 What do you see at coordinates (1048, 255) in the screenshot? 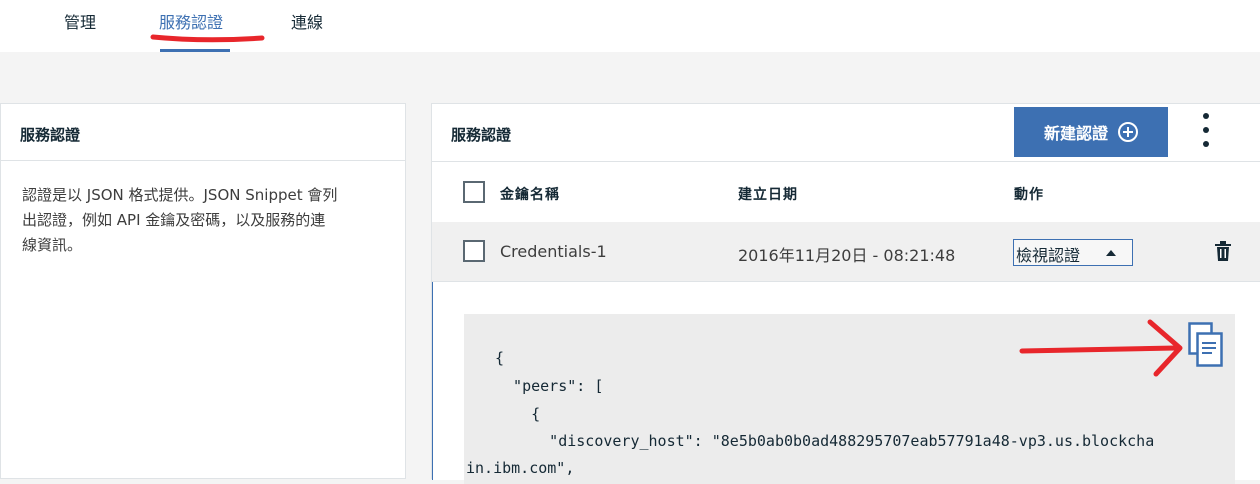
I see `view-credentials-label: 檢視認證` at bounding box center [1048, 255].